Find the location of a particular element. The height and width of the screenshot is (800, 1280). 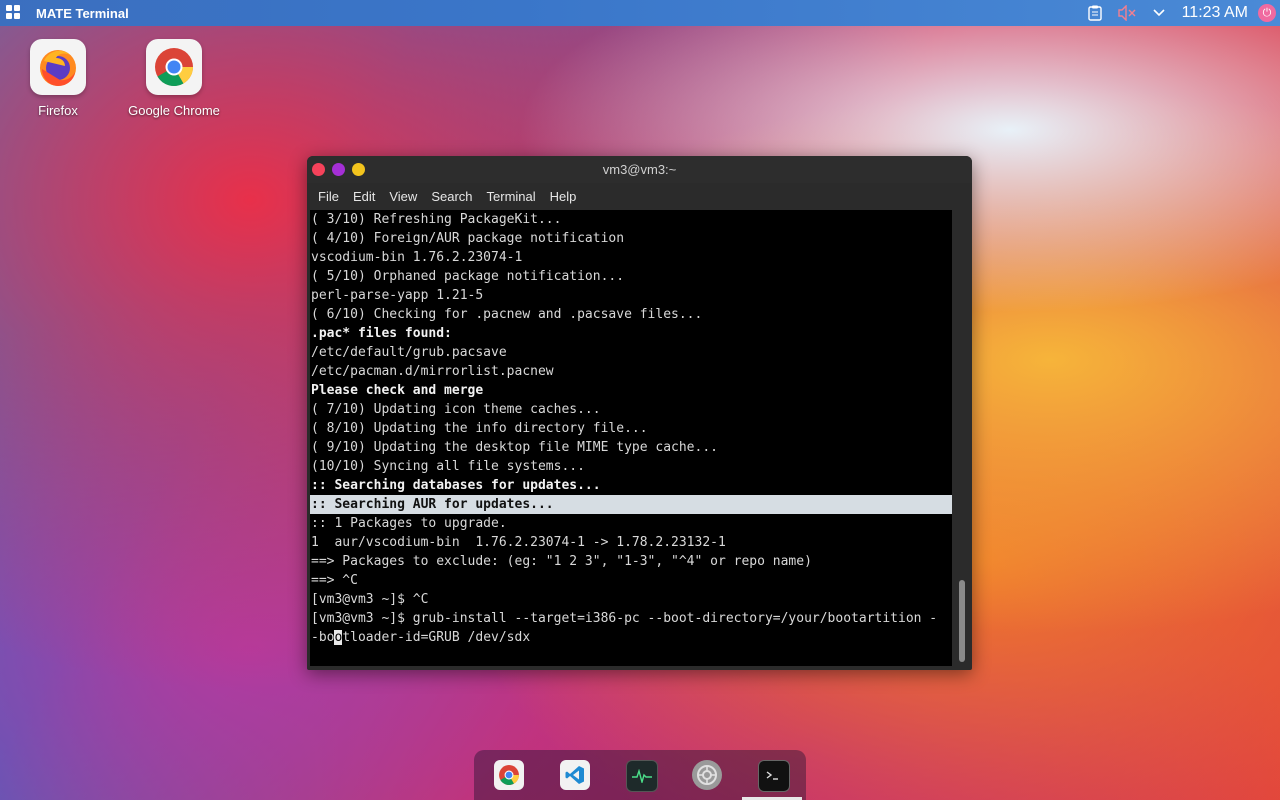

menu-terminal: Terminal is located at coordinates (511, 196).